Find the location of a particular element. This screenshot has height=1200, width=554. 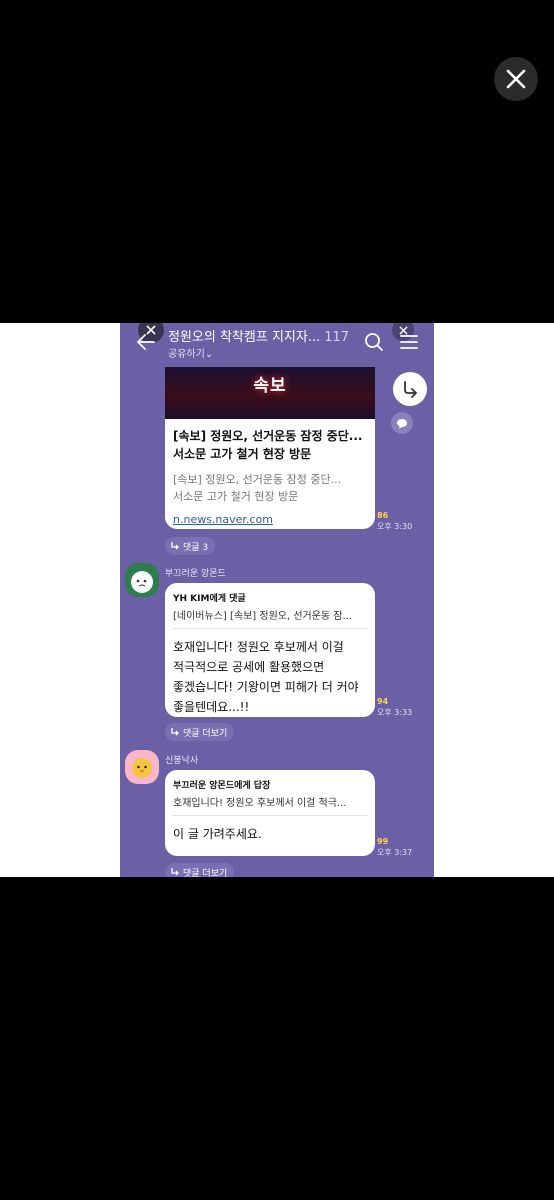

search-icon is located at coordinates (374, 342).